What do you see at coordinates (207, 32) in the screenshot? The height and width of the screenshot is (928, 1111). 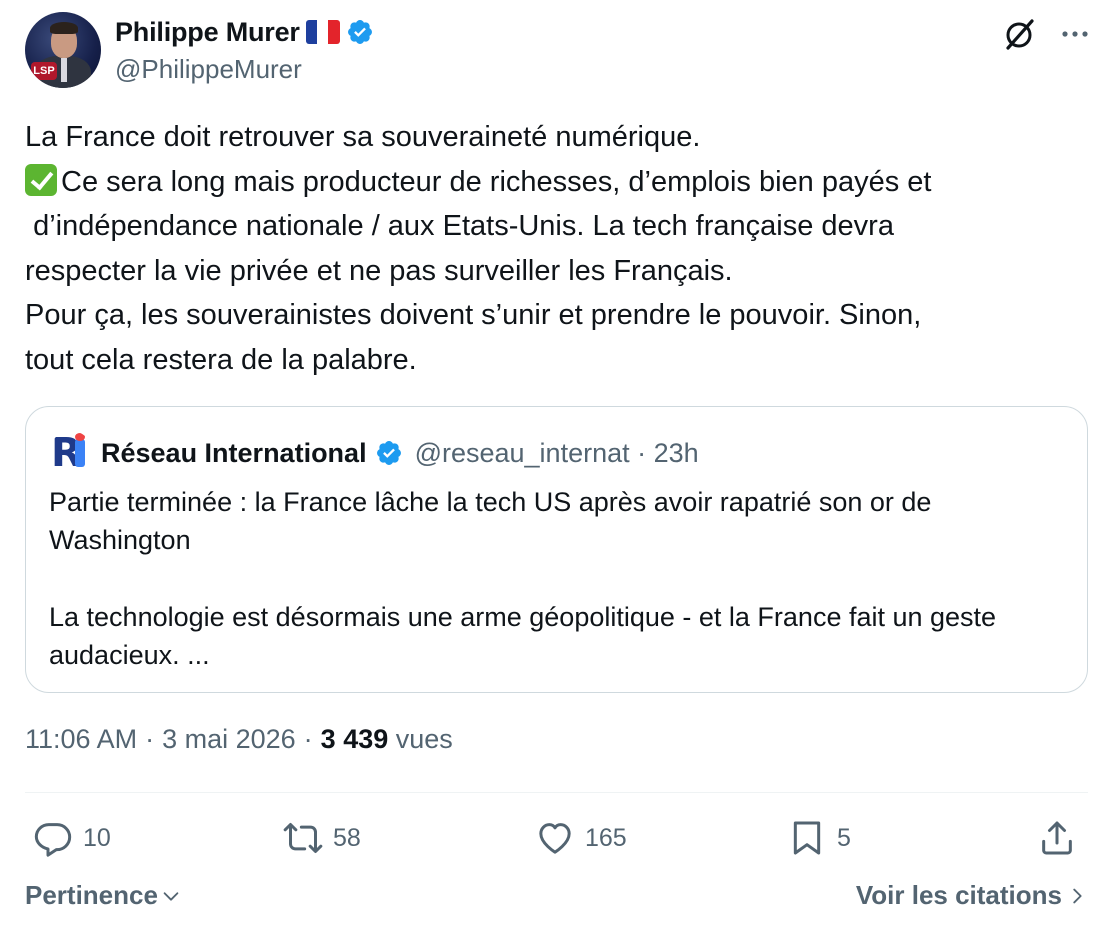 I see `author-name: Philippe Murer` at bounding box center [207, 32].